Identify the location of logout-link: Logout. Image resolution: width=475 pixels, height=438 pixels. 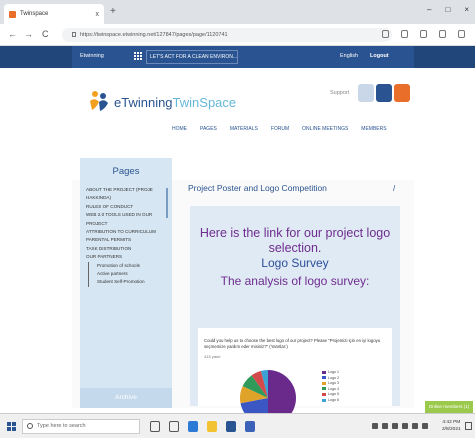
(379, 56).